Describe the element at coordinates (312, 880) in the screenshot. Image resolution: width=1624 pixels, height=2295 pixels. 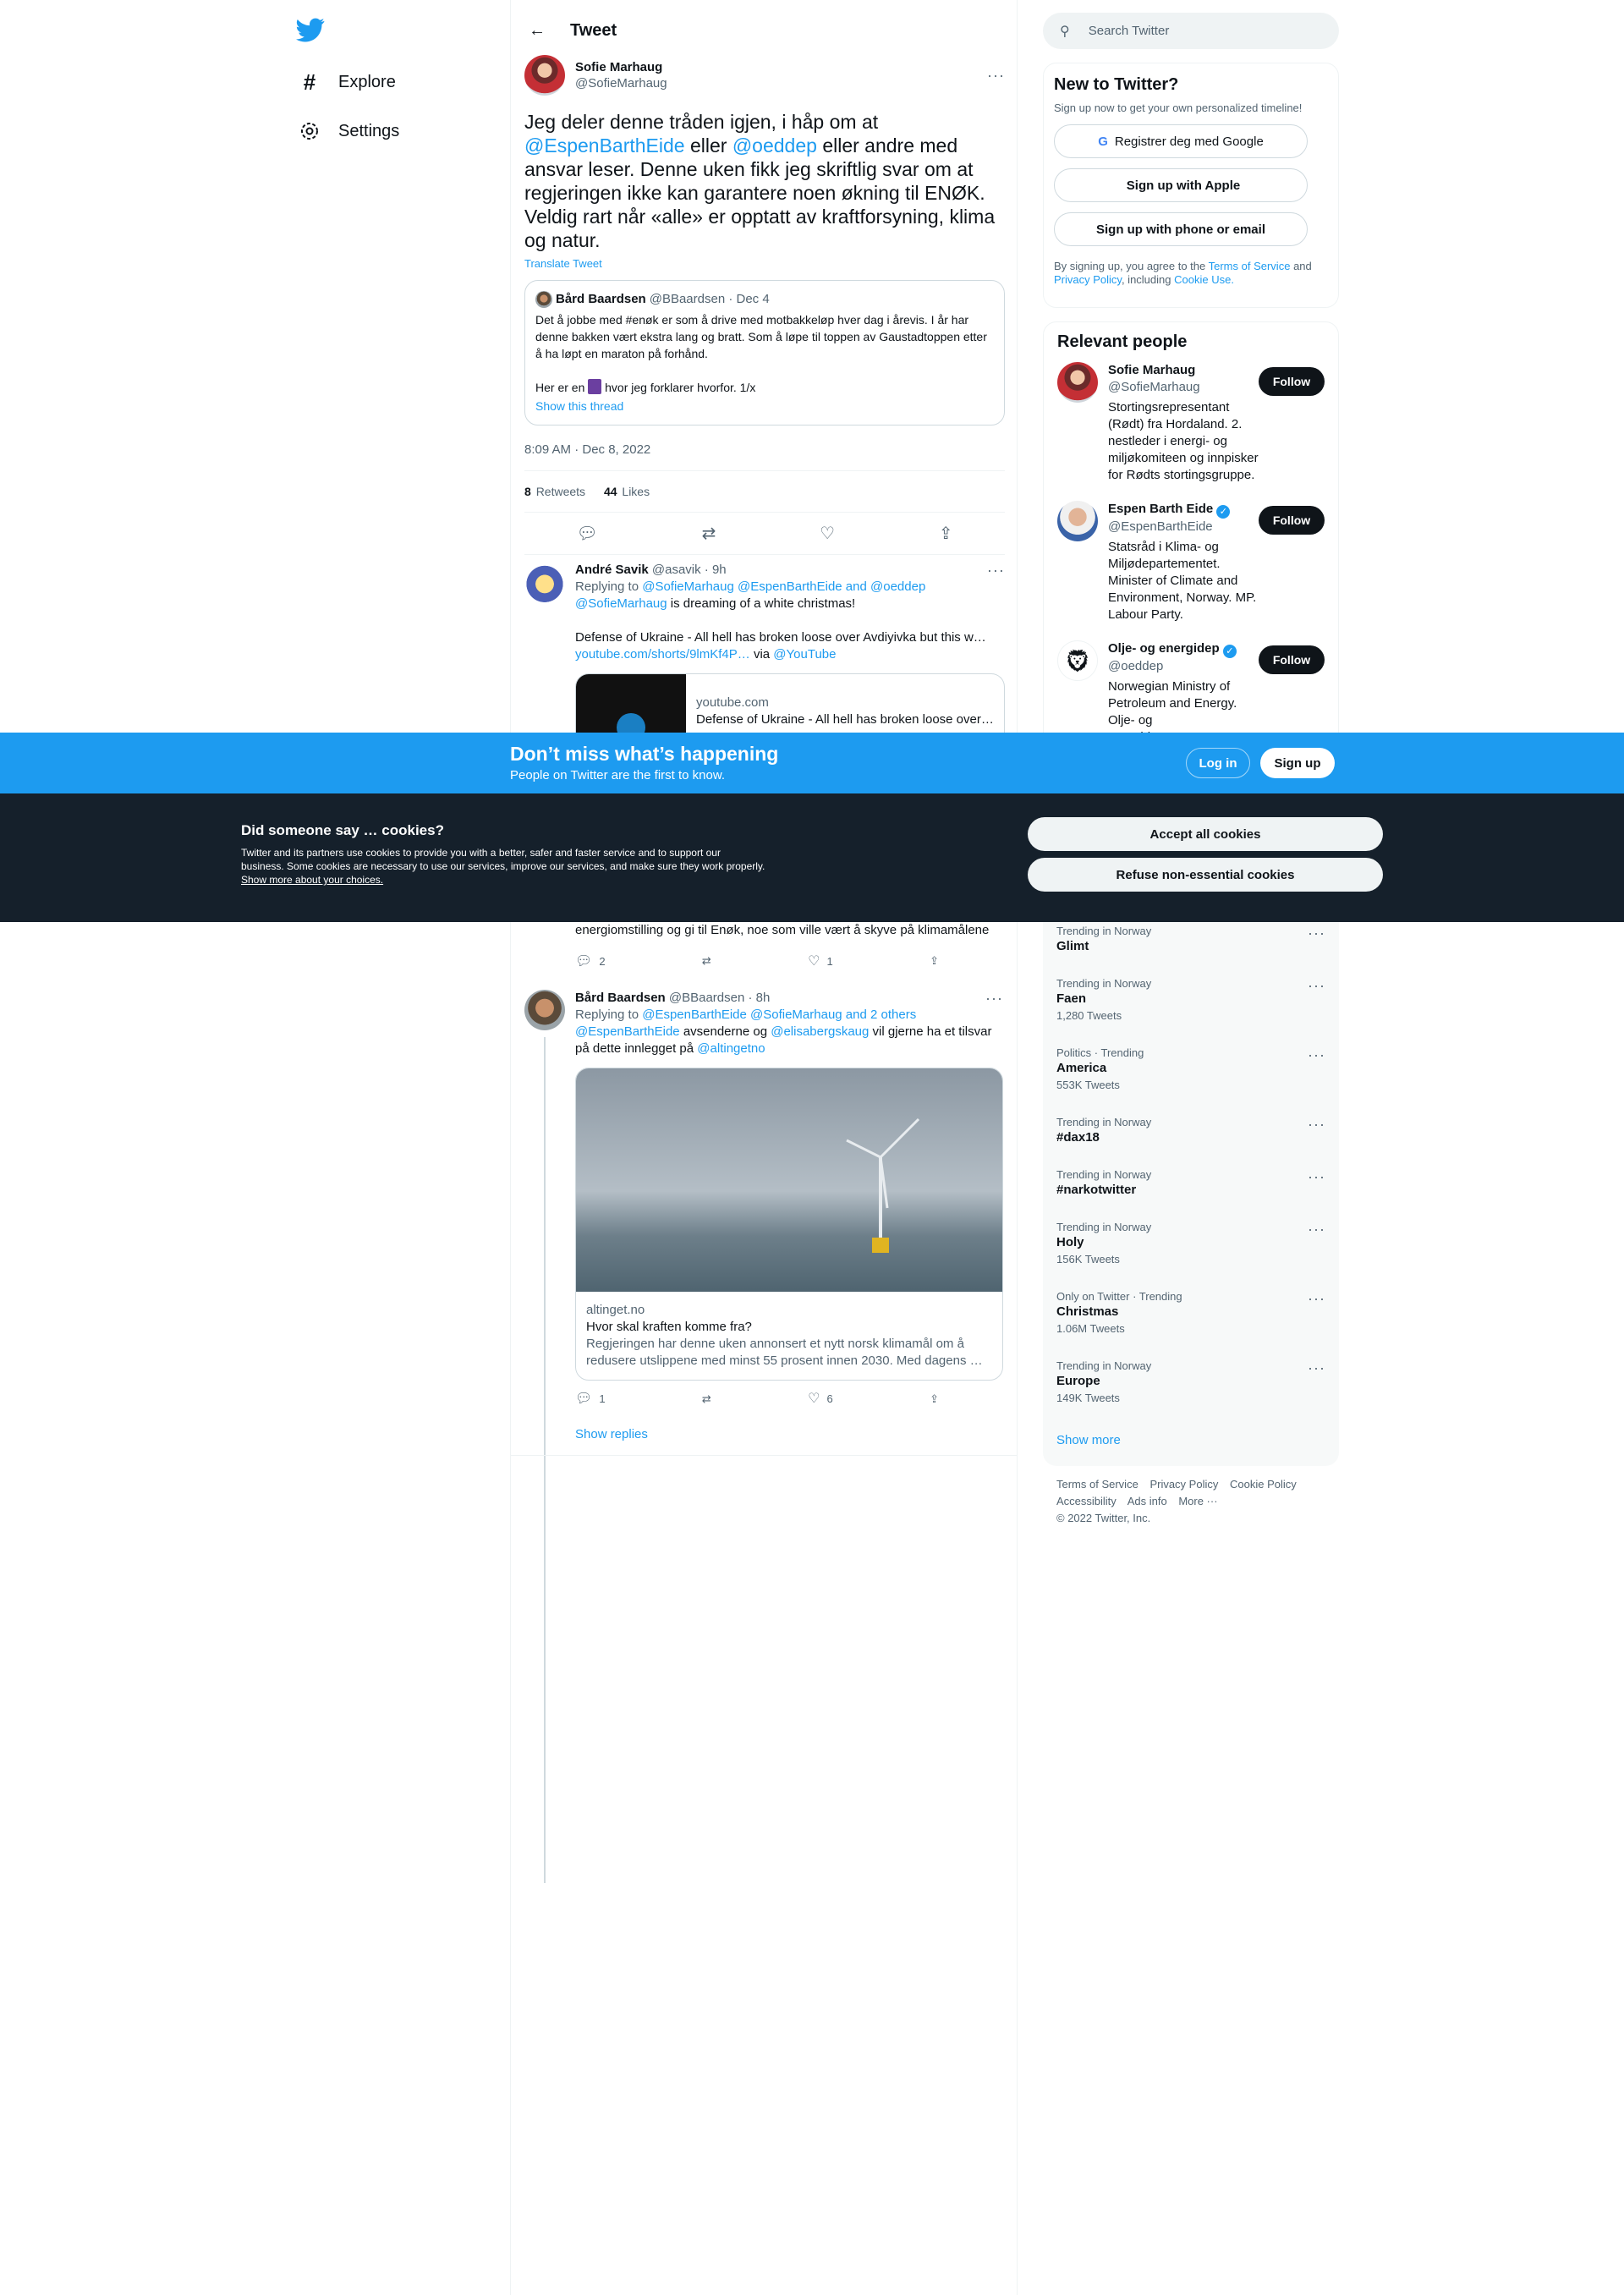
I see `cookie-choices-link: Show more about your choices.` at that location.